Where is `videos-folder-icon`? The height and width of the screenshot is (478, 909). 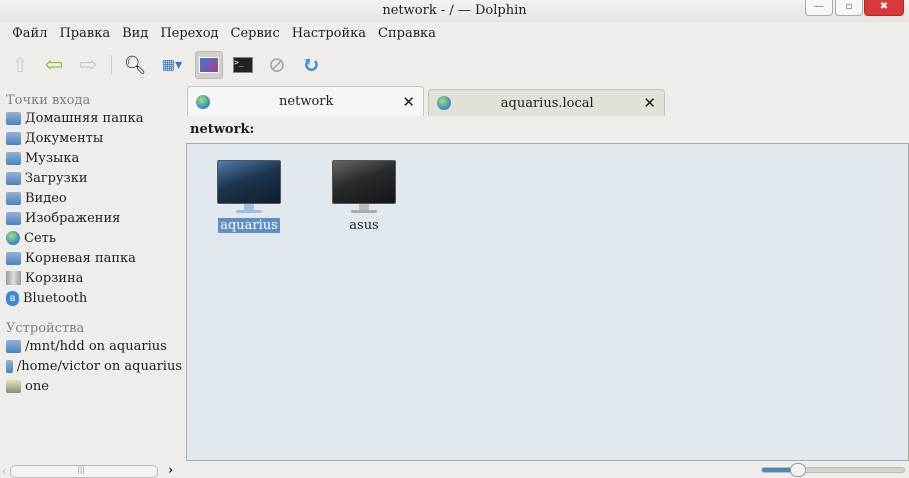 videos-folder-icon is located at coordinates (13, 198).